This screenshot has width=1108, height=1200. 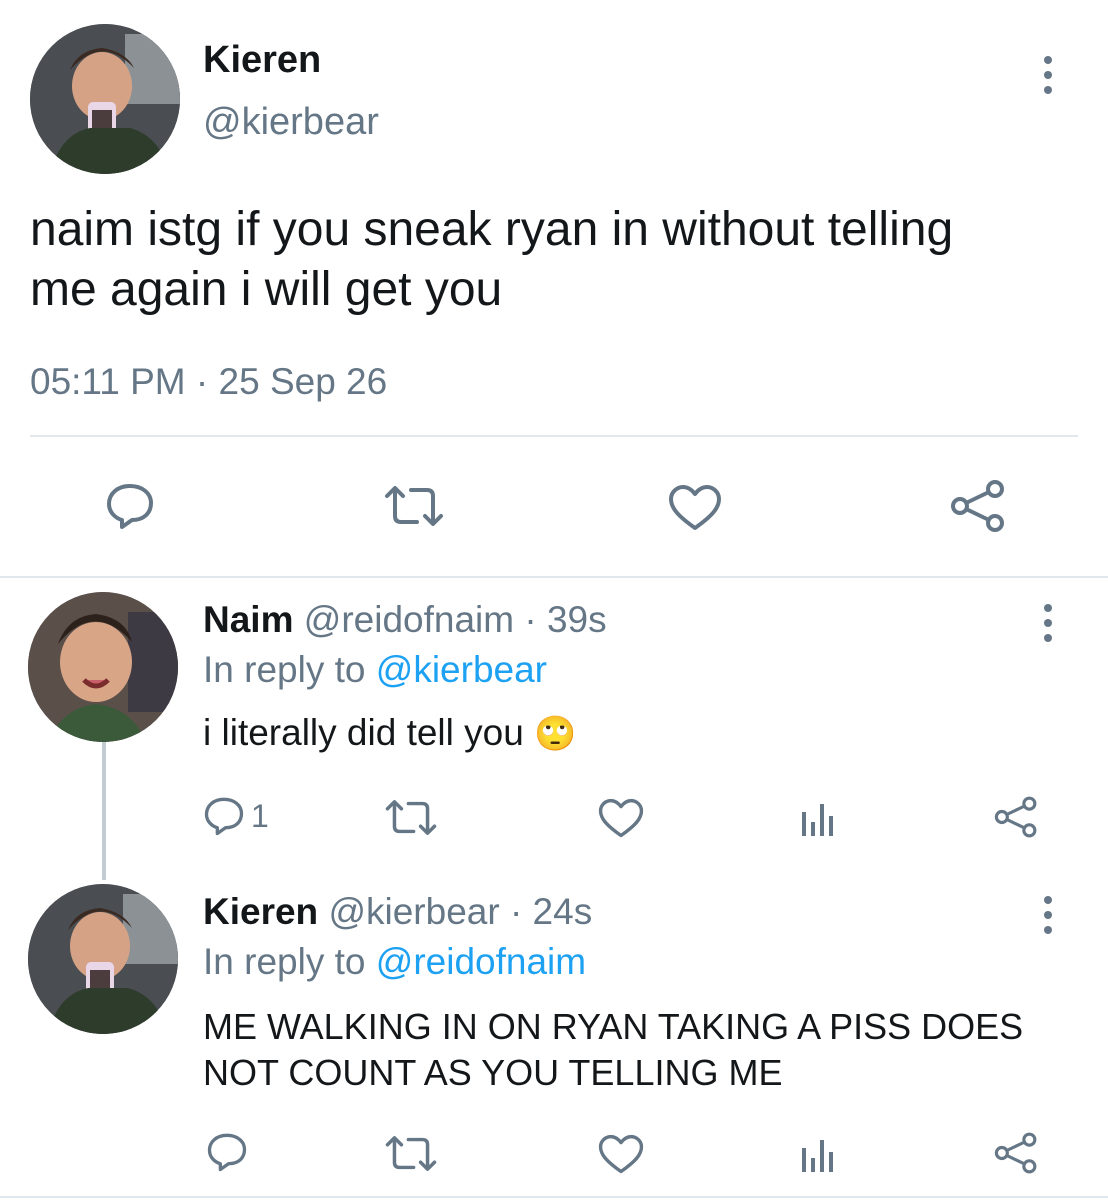 I want to click on reply-text: i literally did tell you 🙄, so click(x=389, y=733).